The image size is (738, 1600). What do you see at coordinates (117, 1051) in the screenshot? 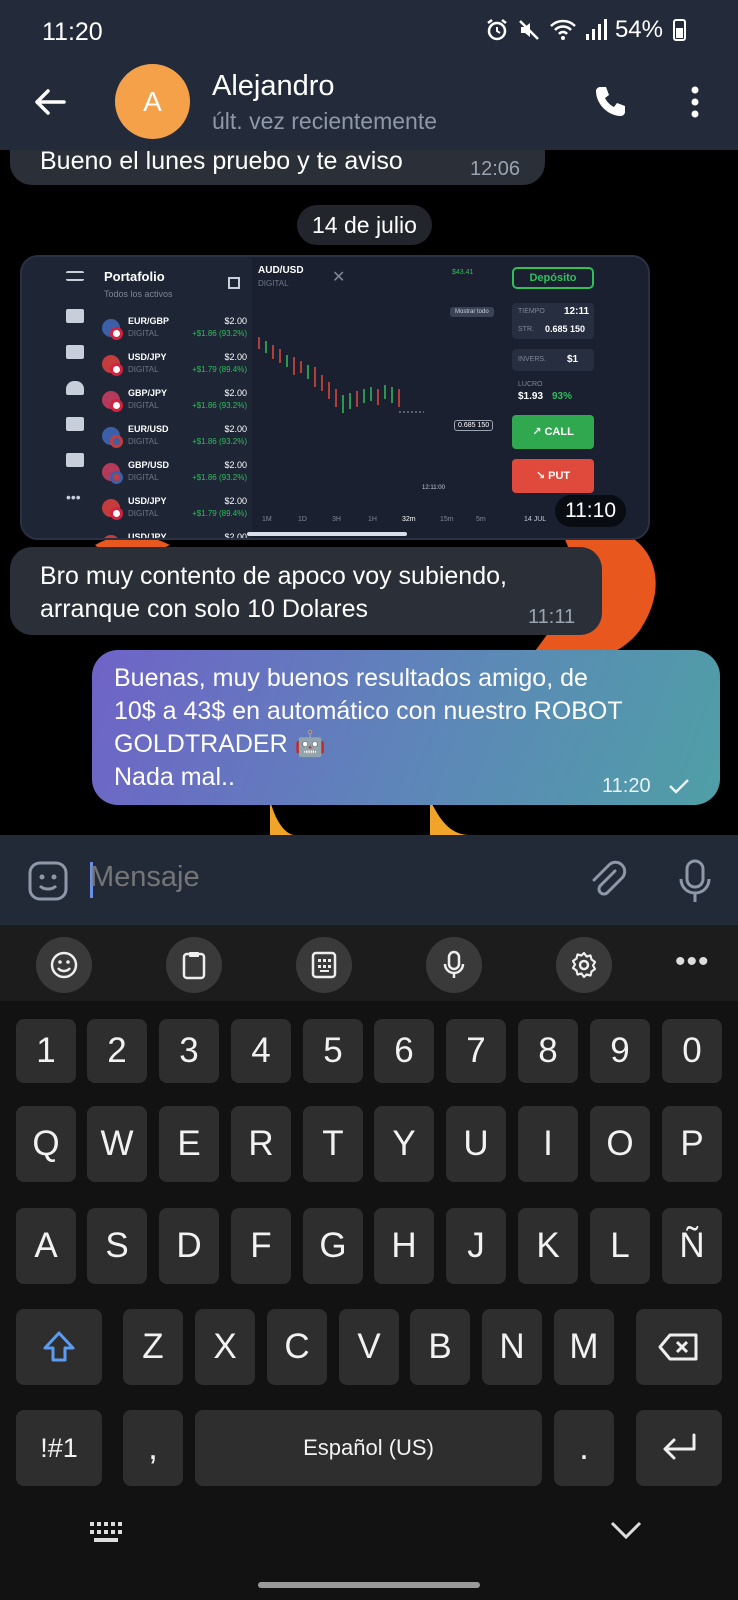
I see `key-2: 2` at bounding box center [117, 1051].